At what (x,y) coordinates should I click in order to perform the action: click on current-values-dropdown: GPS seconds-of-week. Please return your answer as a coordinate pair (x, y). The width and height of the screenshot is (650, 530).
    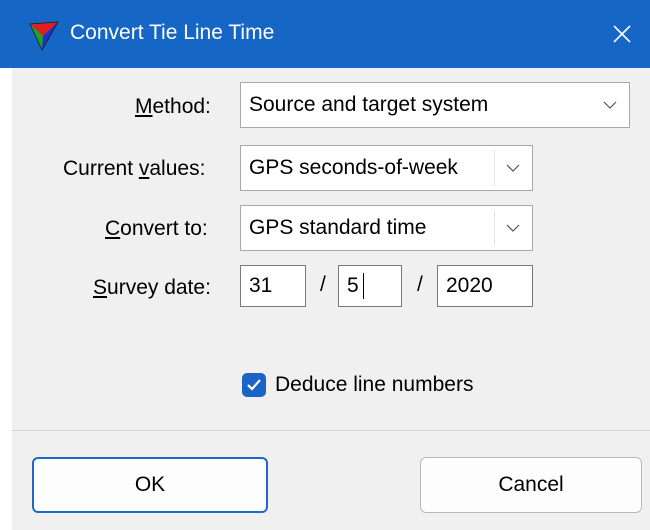
    Looking at the image, I should click on (386, 168).